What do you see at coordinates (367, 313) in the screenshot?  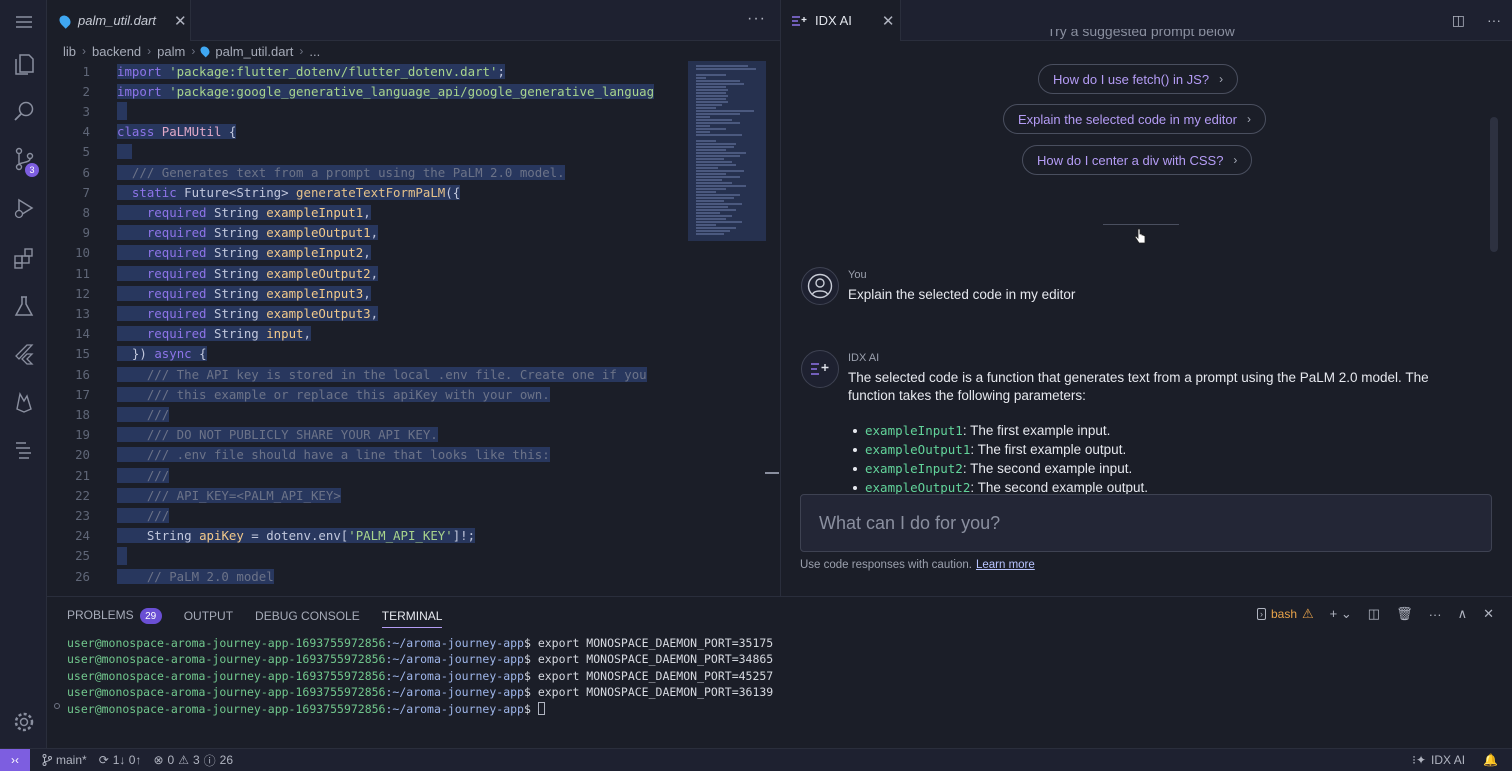 I see `code-line: 13 required String exampleOutput3,` at bounding box center [367, 313].